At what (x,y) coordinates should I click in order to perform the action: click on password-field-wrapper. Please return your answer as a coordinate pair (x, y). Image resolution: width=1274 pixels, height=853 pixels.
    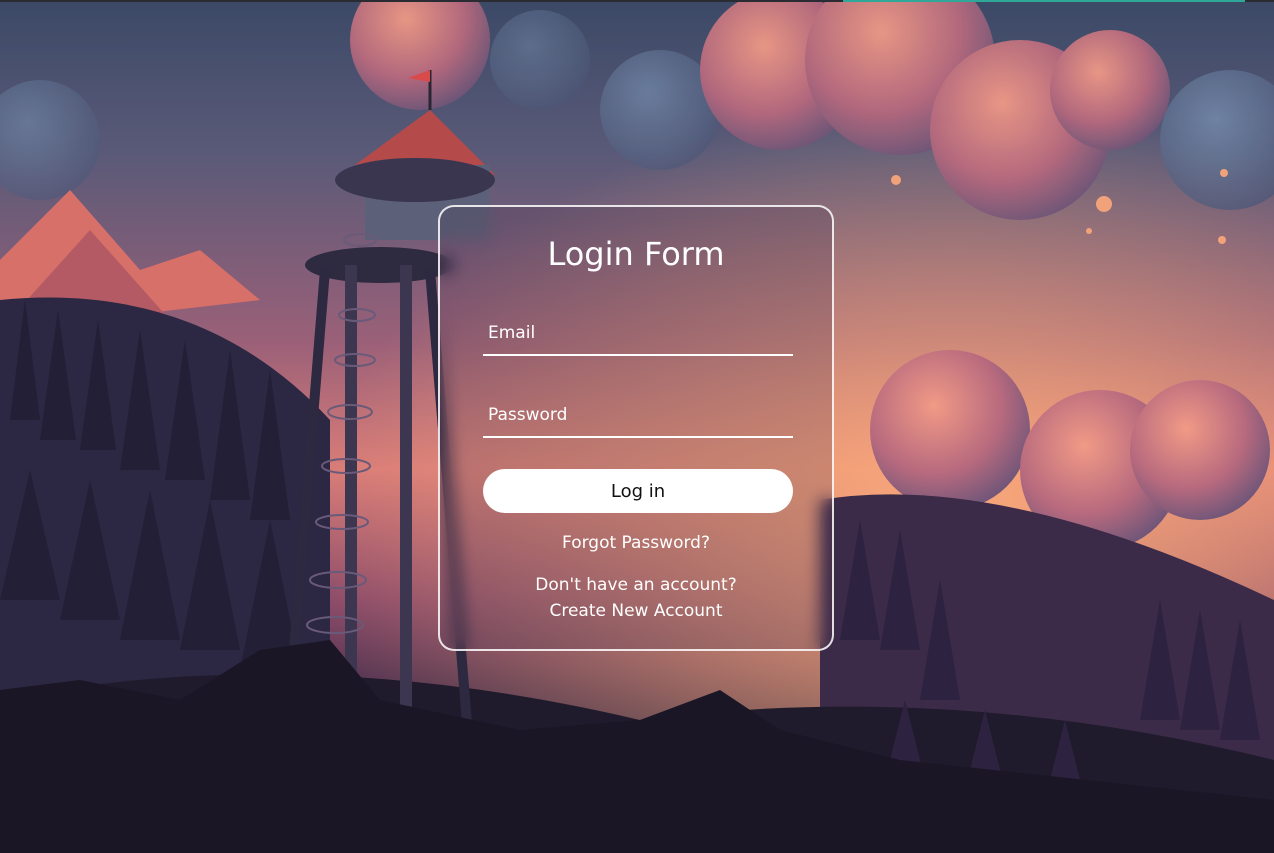
    Looking at the image, I should click on (638, 416).